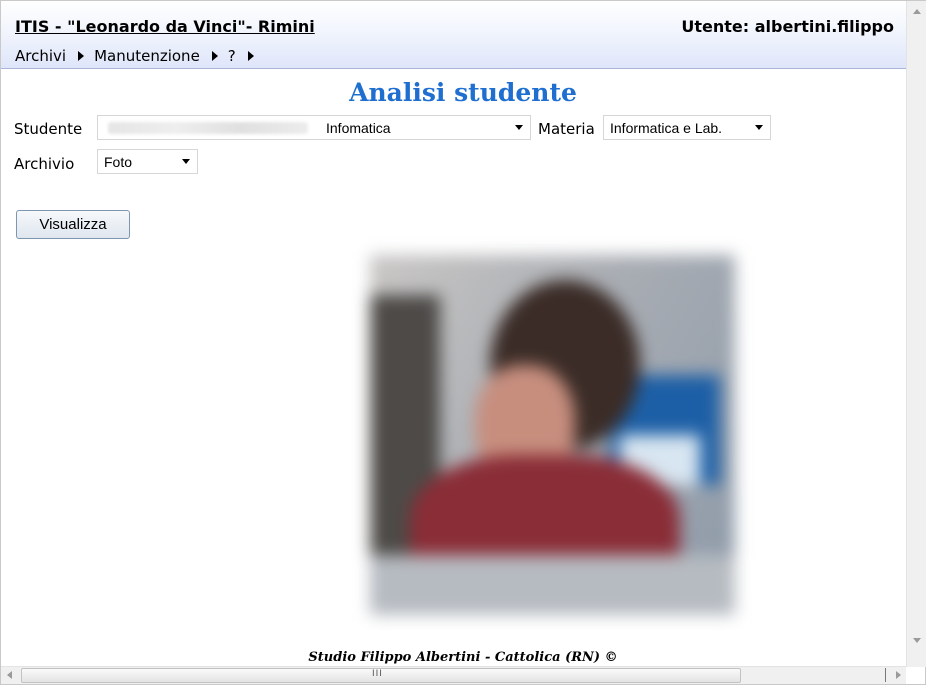  What do you see at coordinates (9, 675) in the screenshot?
I see `scroll-left-icon` at bounding box center [9, 675].